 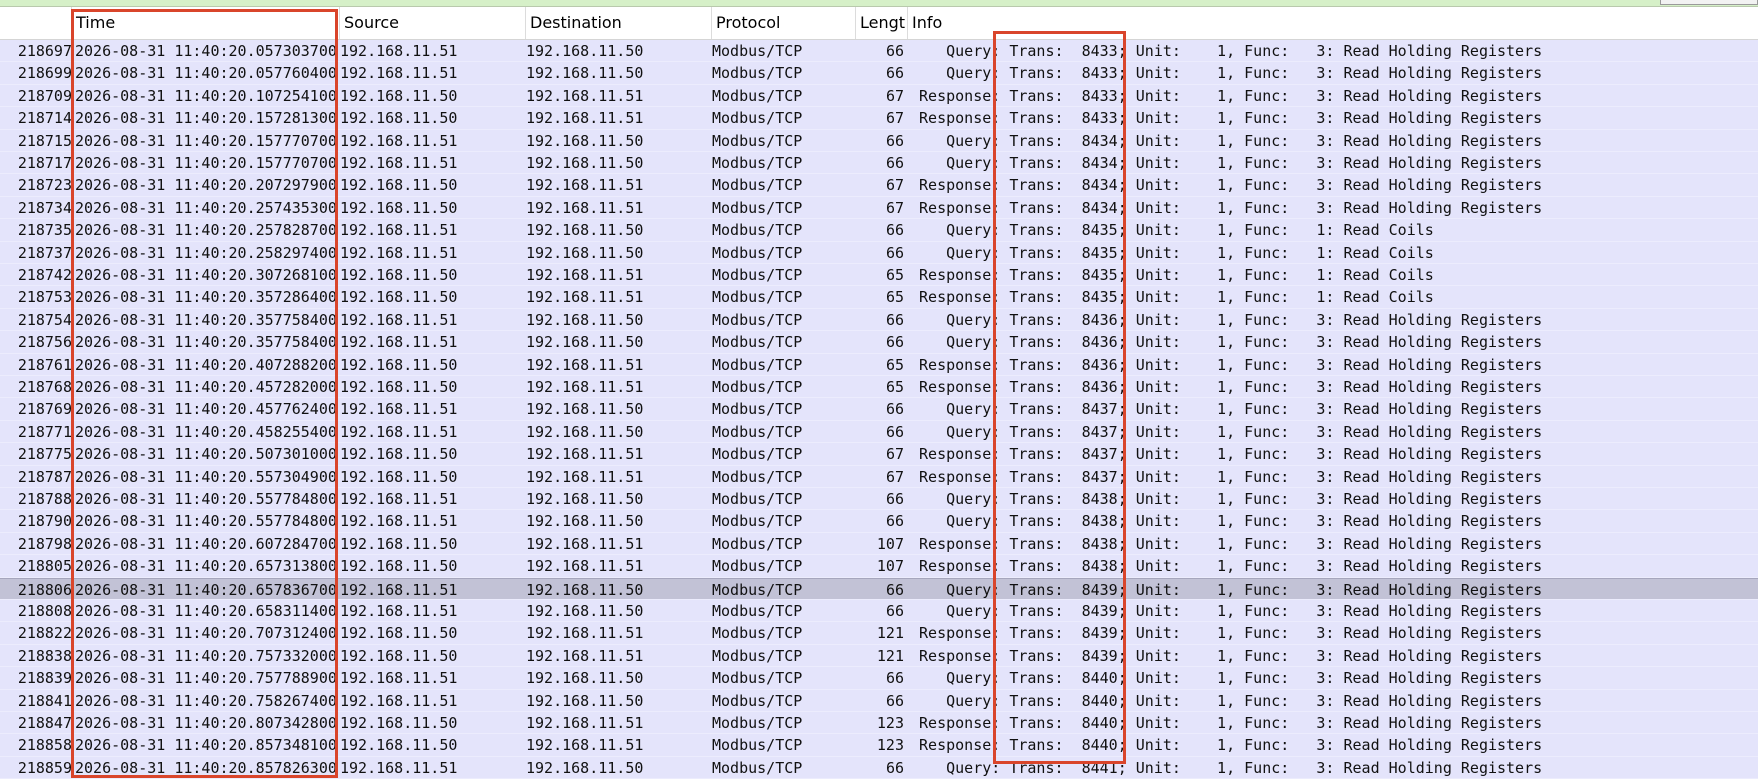 What do you see at coordinates (206, 73) in the screenshot?
I see `packet-time: 2026-08-31 11:40:20.057760400` at bounding box center [206, 73].